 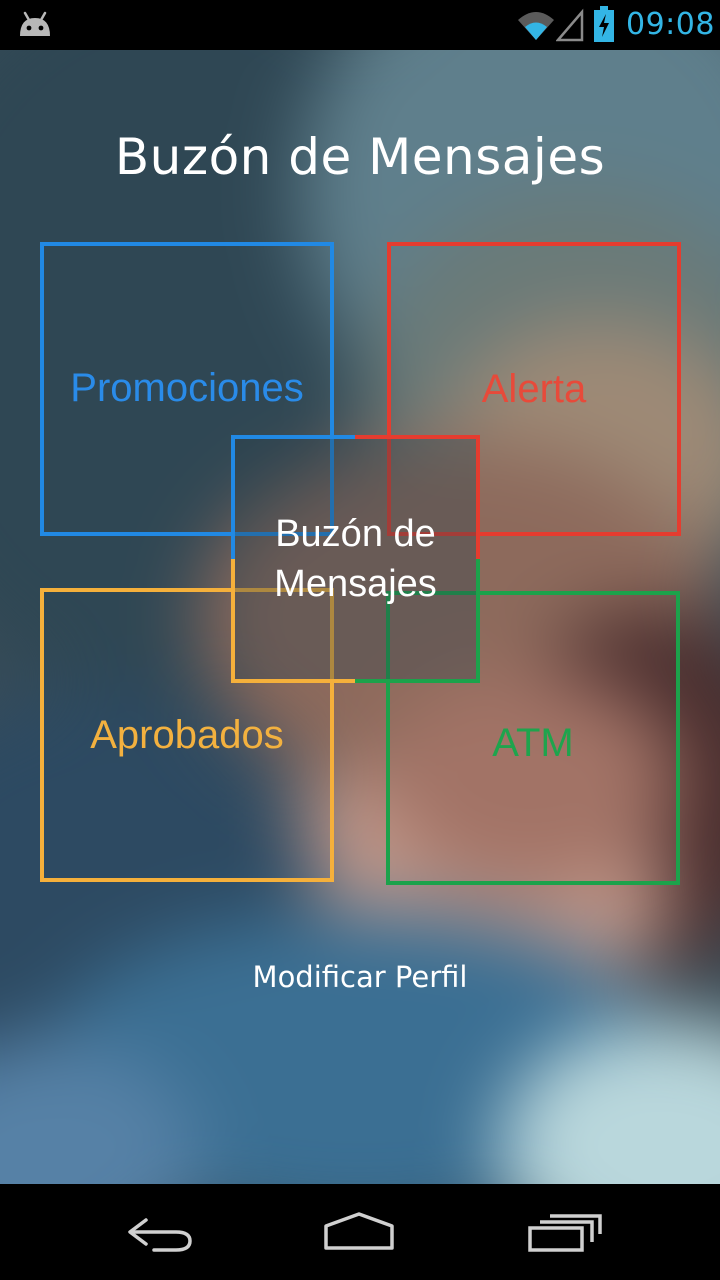 I want to click on page-title: Buzón de Mensajes, so click(x=360, y=157).